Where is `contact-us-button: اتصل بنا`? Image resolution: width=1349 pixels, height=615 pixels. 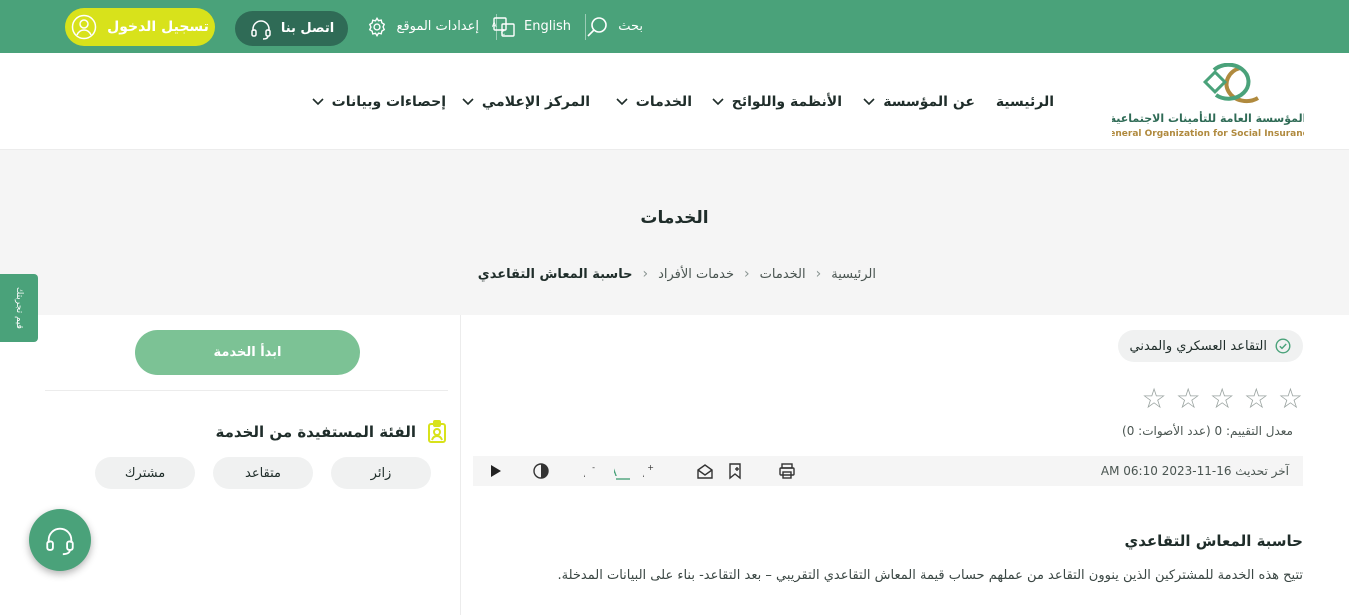
contact-us-button: اتصل بنا is located at coordinates (291, 28).